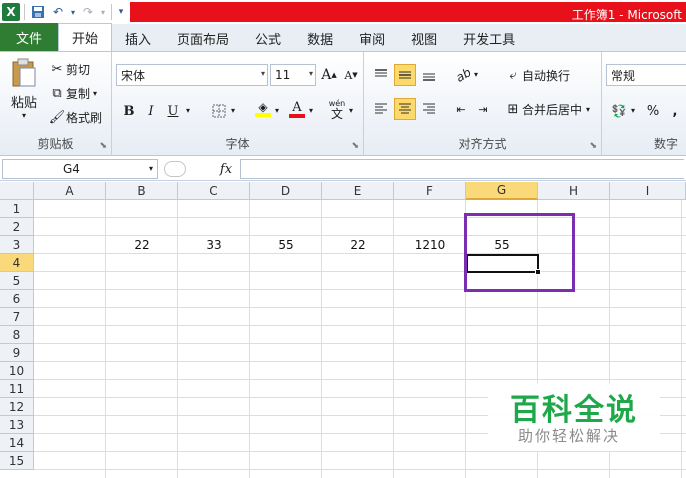  Describe the element at coordinates (142, 191) in the screenshot. I see `column-header-B: B` at that location.